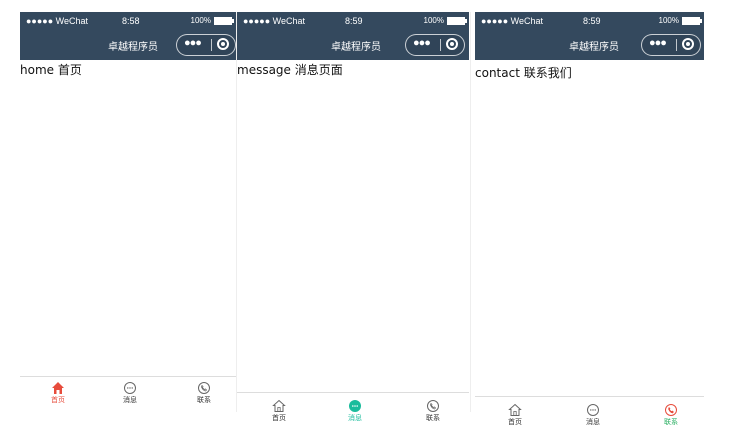 The image size is (739, 434). Describe the element at coordinates (51, 70) in the screenshot. I see `page-content-text: home 首页` at that location.